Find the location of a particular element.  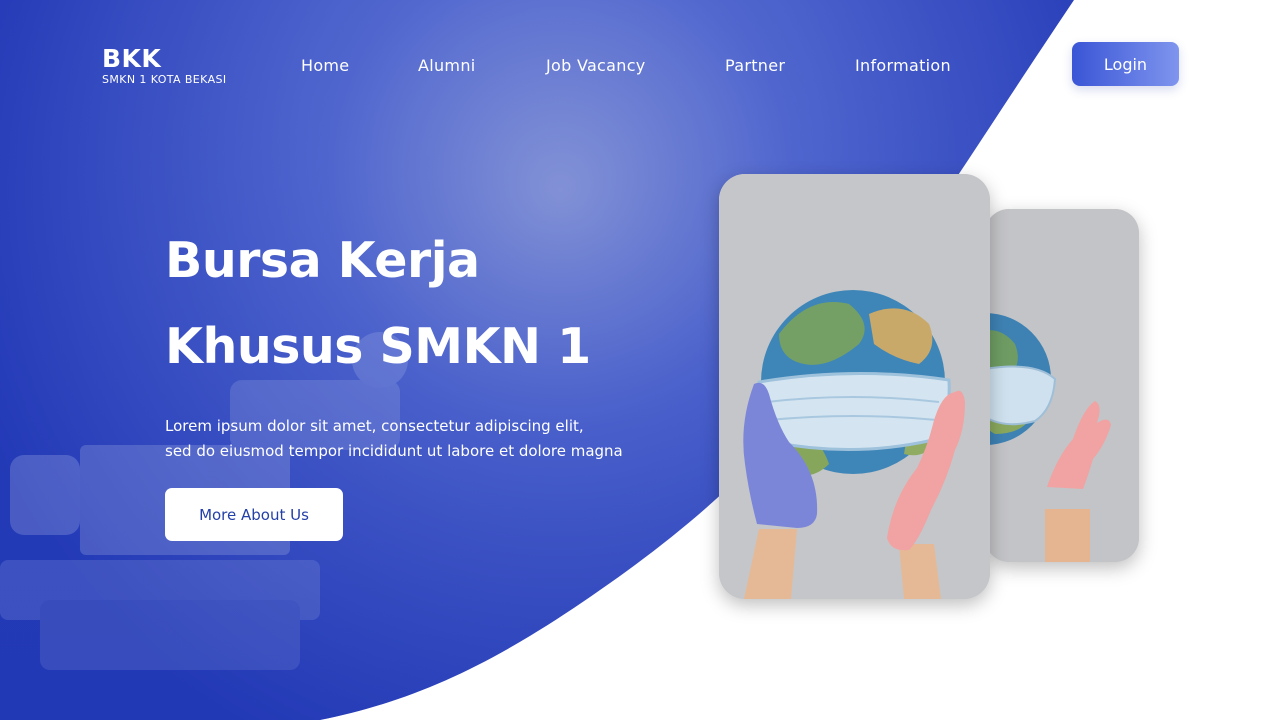

brand-logo: BKK SMKN 1 KOTA BEKASI is located at coordinates (164, 65).